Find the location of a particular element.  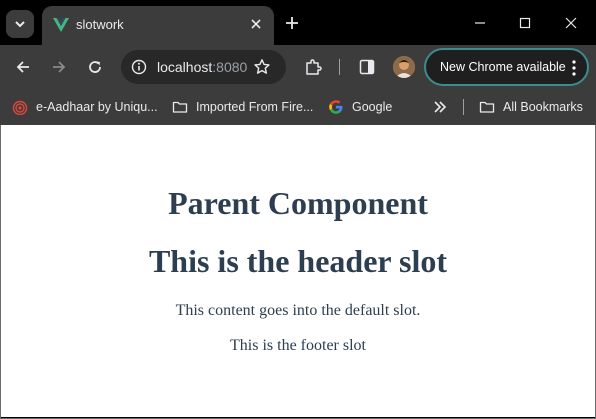

url-text: localhost:8080 is located at coordinates (202, 67).